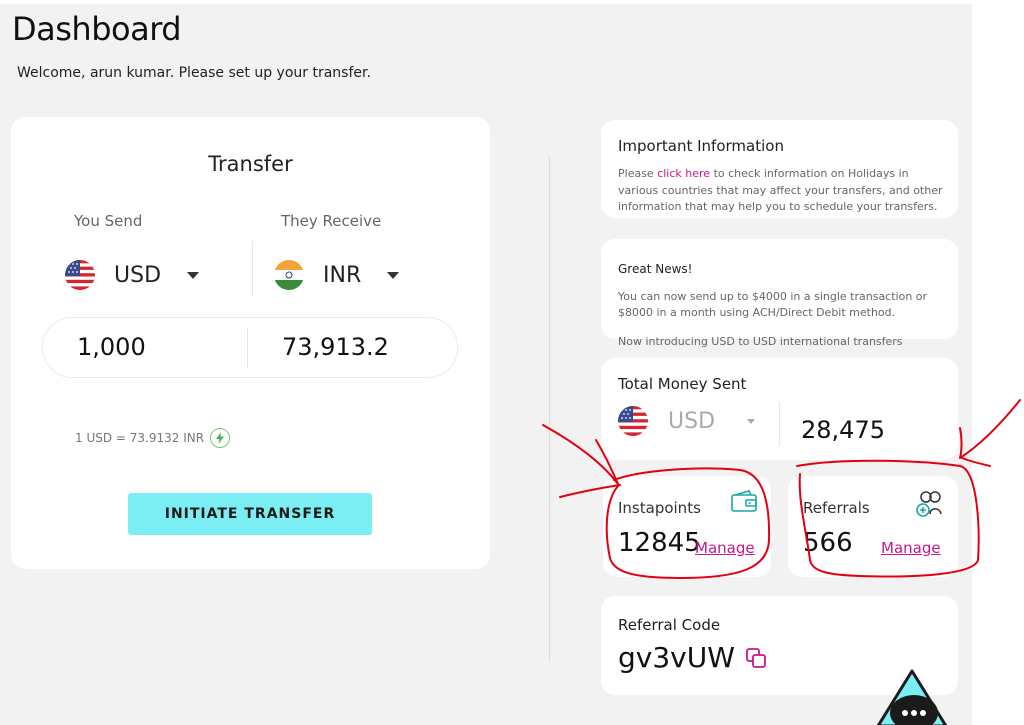 Image resolution: width=1024 pixels, height=725 pixels. Describe the element at coordinates (250, 514) in the screenshot. I see `initiate-transfer-button: INITIATE TRANSFER` at that location.